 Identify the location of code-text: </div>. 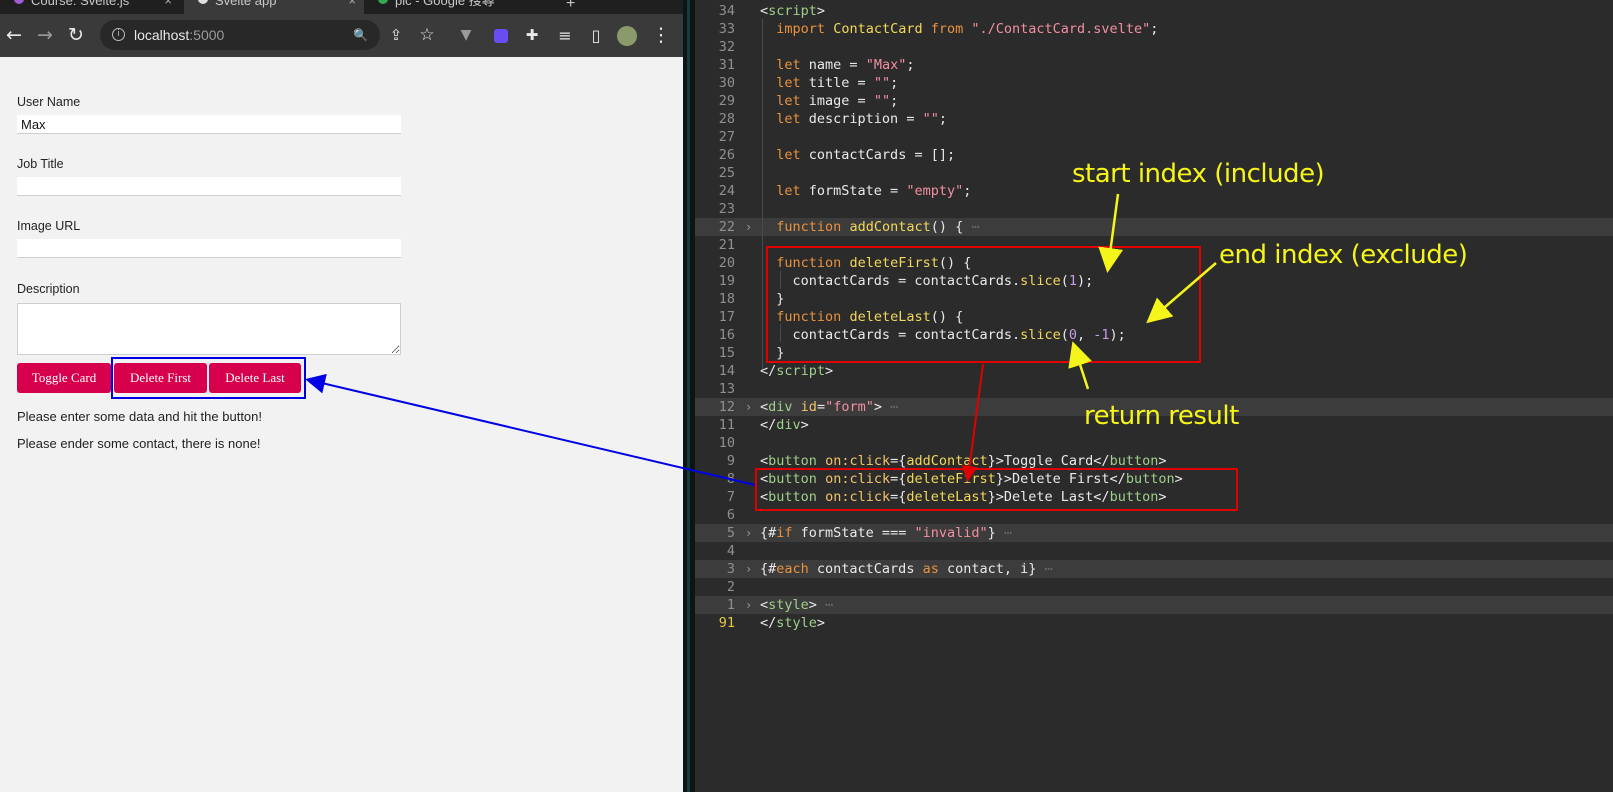
(784, 425).